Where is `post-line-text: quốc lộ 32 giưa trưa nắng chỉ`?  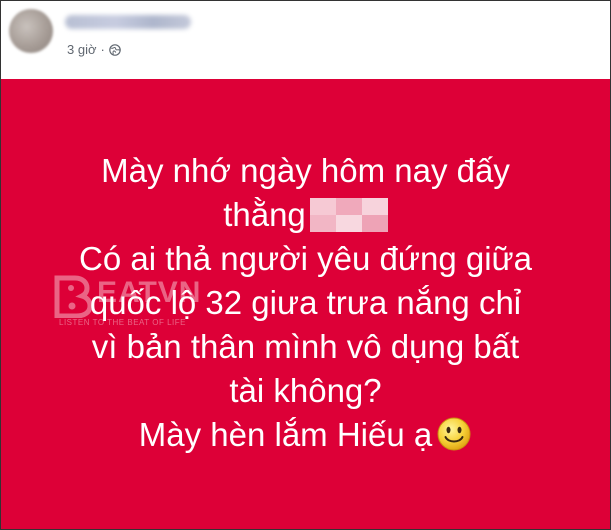 post-line-text: quốc lộ 32 giưa trưa nắng chỉ is located at coordinates (305, 302).